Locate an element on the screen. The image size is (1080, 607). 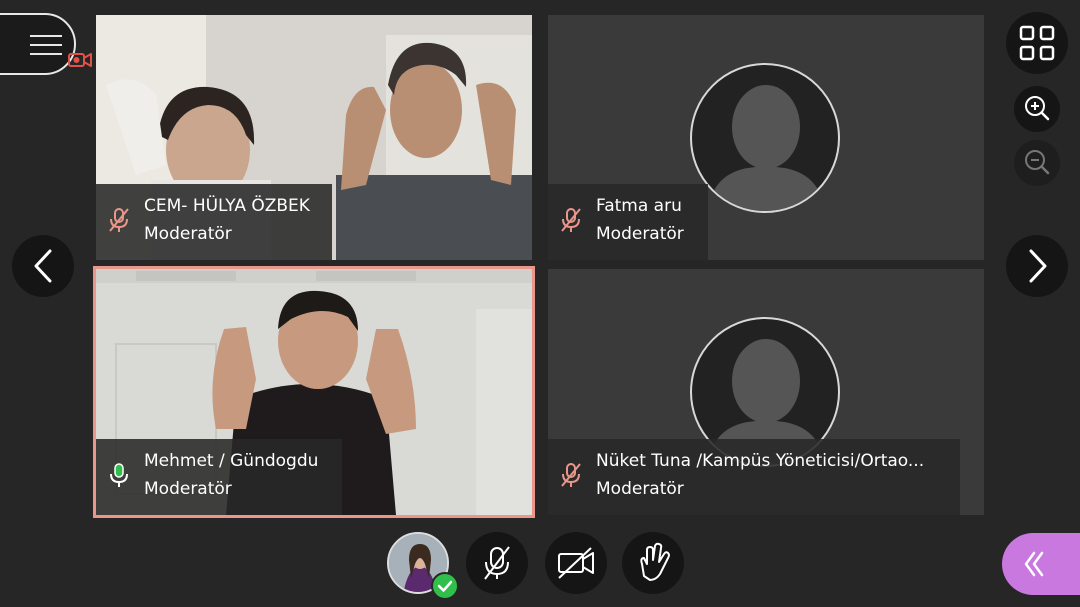
participant-name: Mehmet / Gündogdu is located at coordinates (231, 461).